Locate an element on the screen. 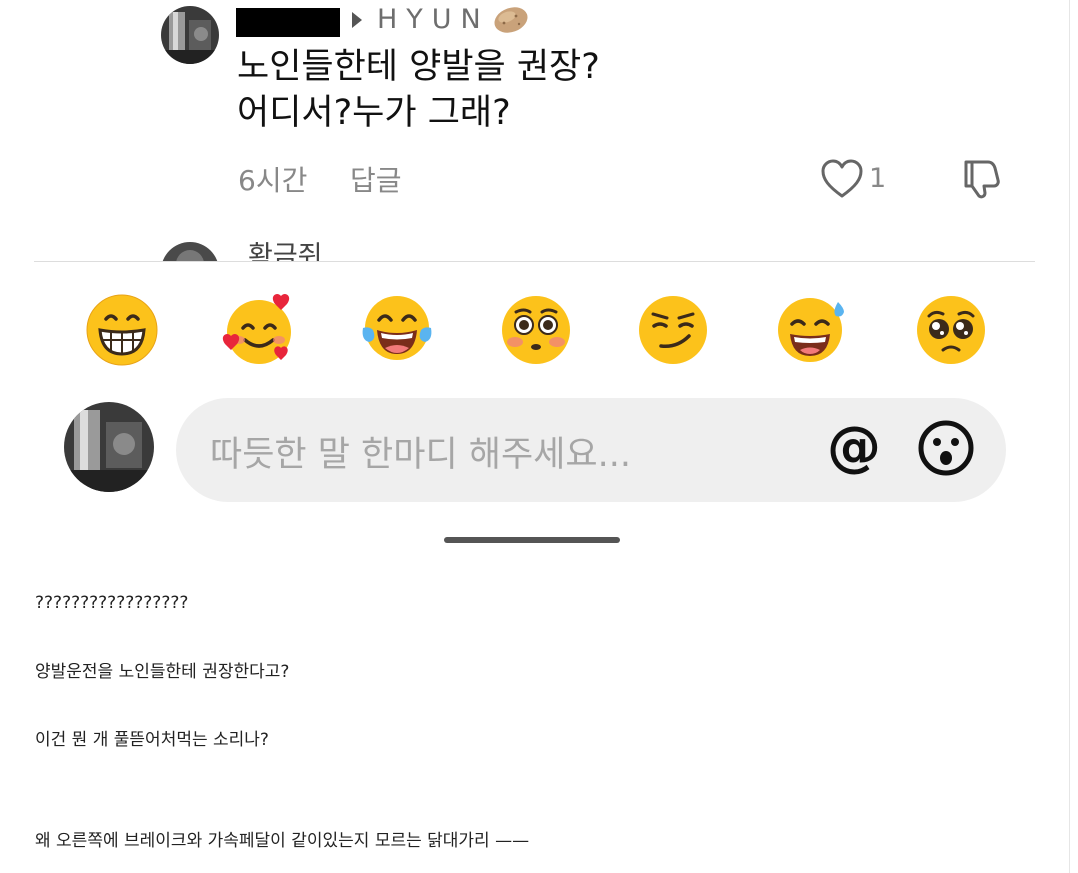 This screenshot has width=1078, height=873. emoji-reaction-bar is located at coordinates (539, 330).